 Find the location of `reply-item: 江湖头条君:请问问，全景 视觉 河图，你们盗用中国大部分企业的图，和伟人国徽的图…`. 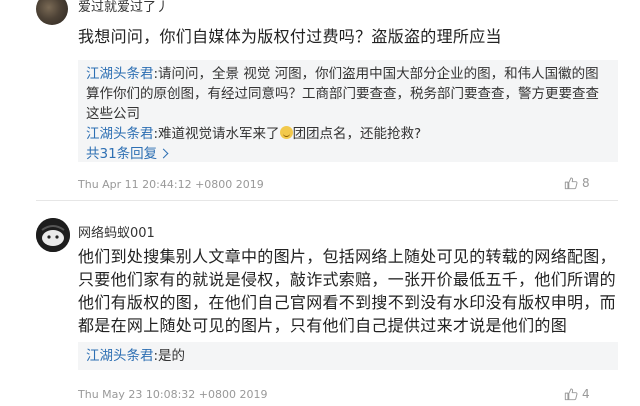

reply-item: 江湖头条君:请问问，全景 视觉 河图，你们盗用中国大部分企业的图，和伟人国徽的图… is located at coordinates (348, 94).